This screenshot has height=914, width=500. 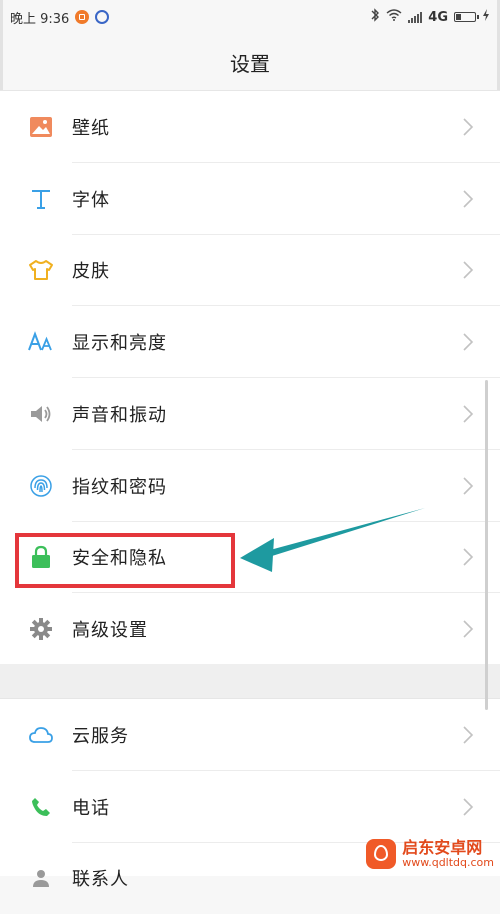 What do you see at coordinates (119, 342) in the screenshot?
I see `settings-item-label: 显示和亮度` at bounding box center [119, 342].